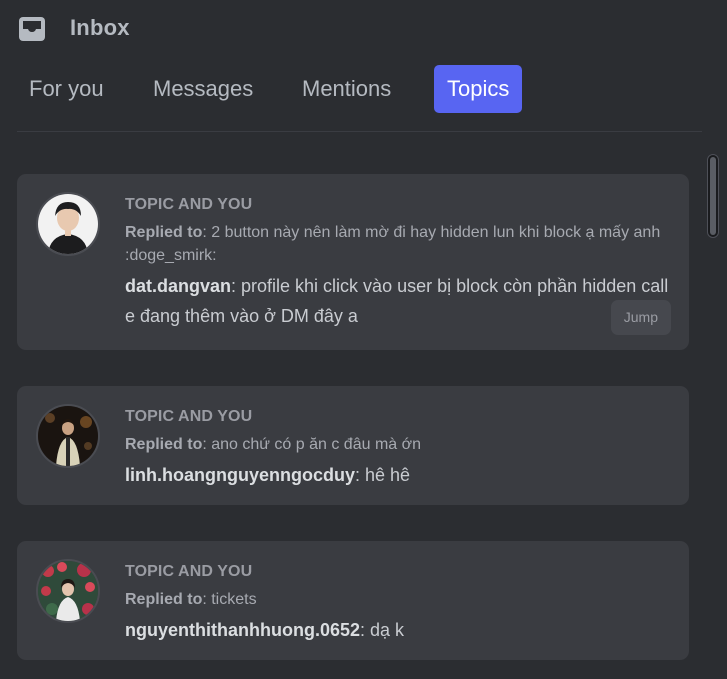 Image resolution: width=727 pixels, height=679 pixels. Describe the element at coordinates (229, 599) in the screenshot. I see `replied-text: : tickets` at that location.